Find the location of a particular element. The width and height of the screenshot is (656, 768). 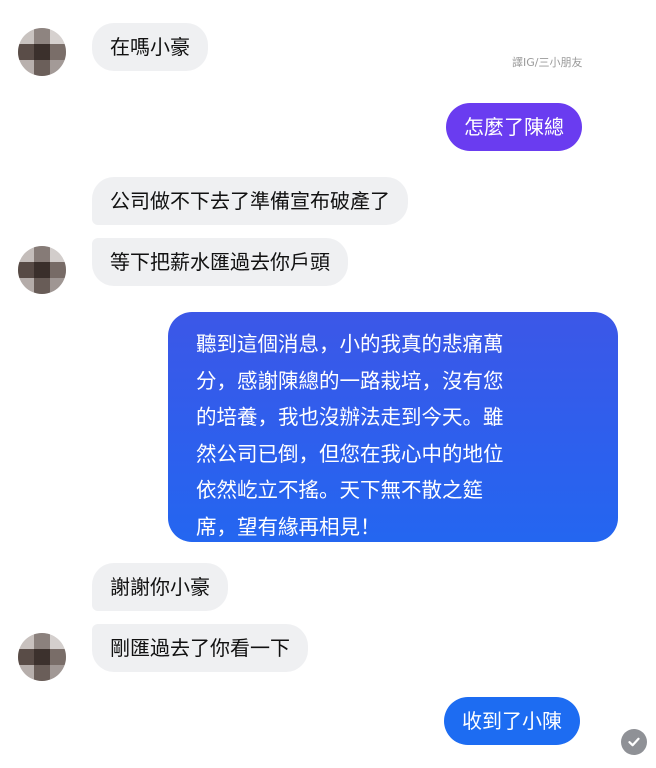

message-bubble-outgoing: 怎麼了陳總 is located at coordinates (514, 127).